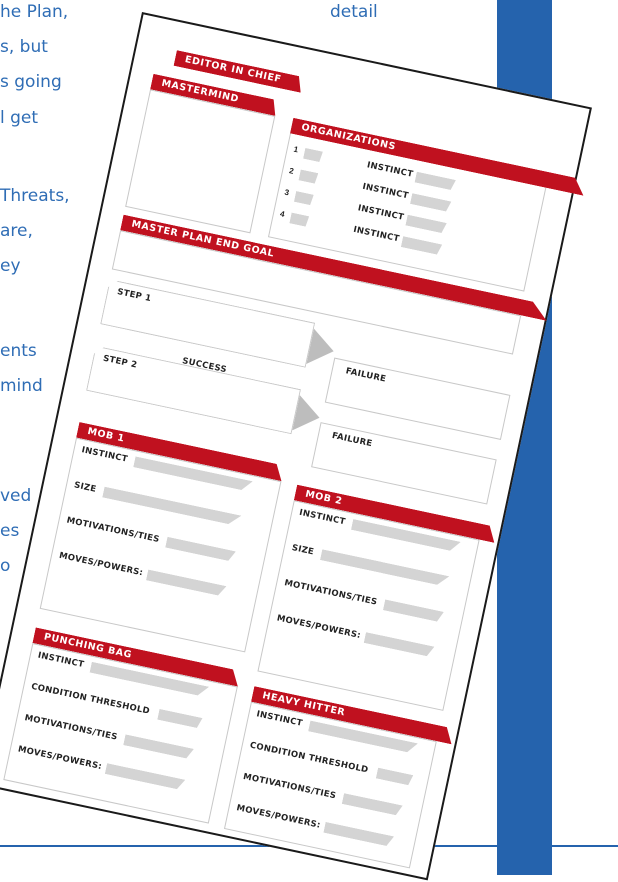 The height and width of the screenshot is (882, 618). I want to click on mastermind-box, so click(200, 161).